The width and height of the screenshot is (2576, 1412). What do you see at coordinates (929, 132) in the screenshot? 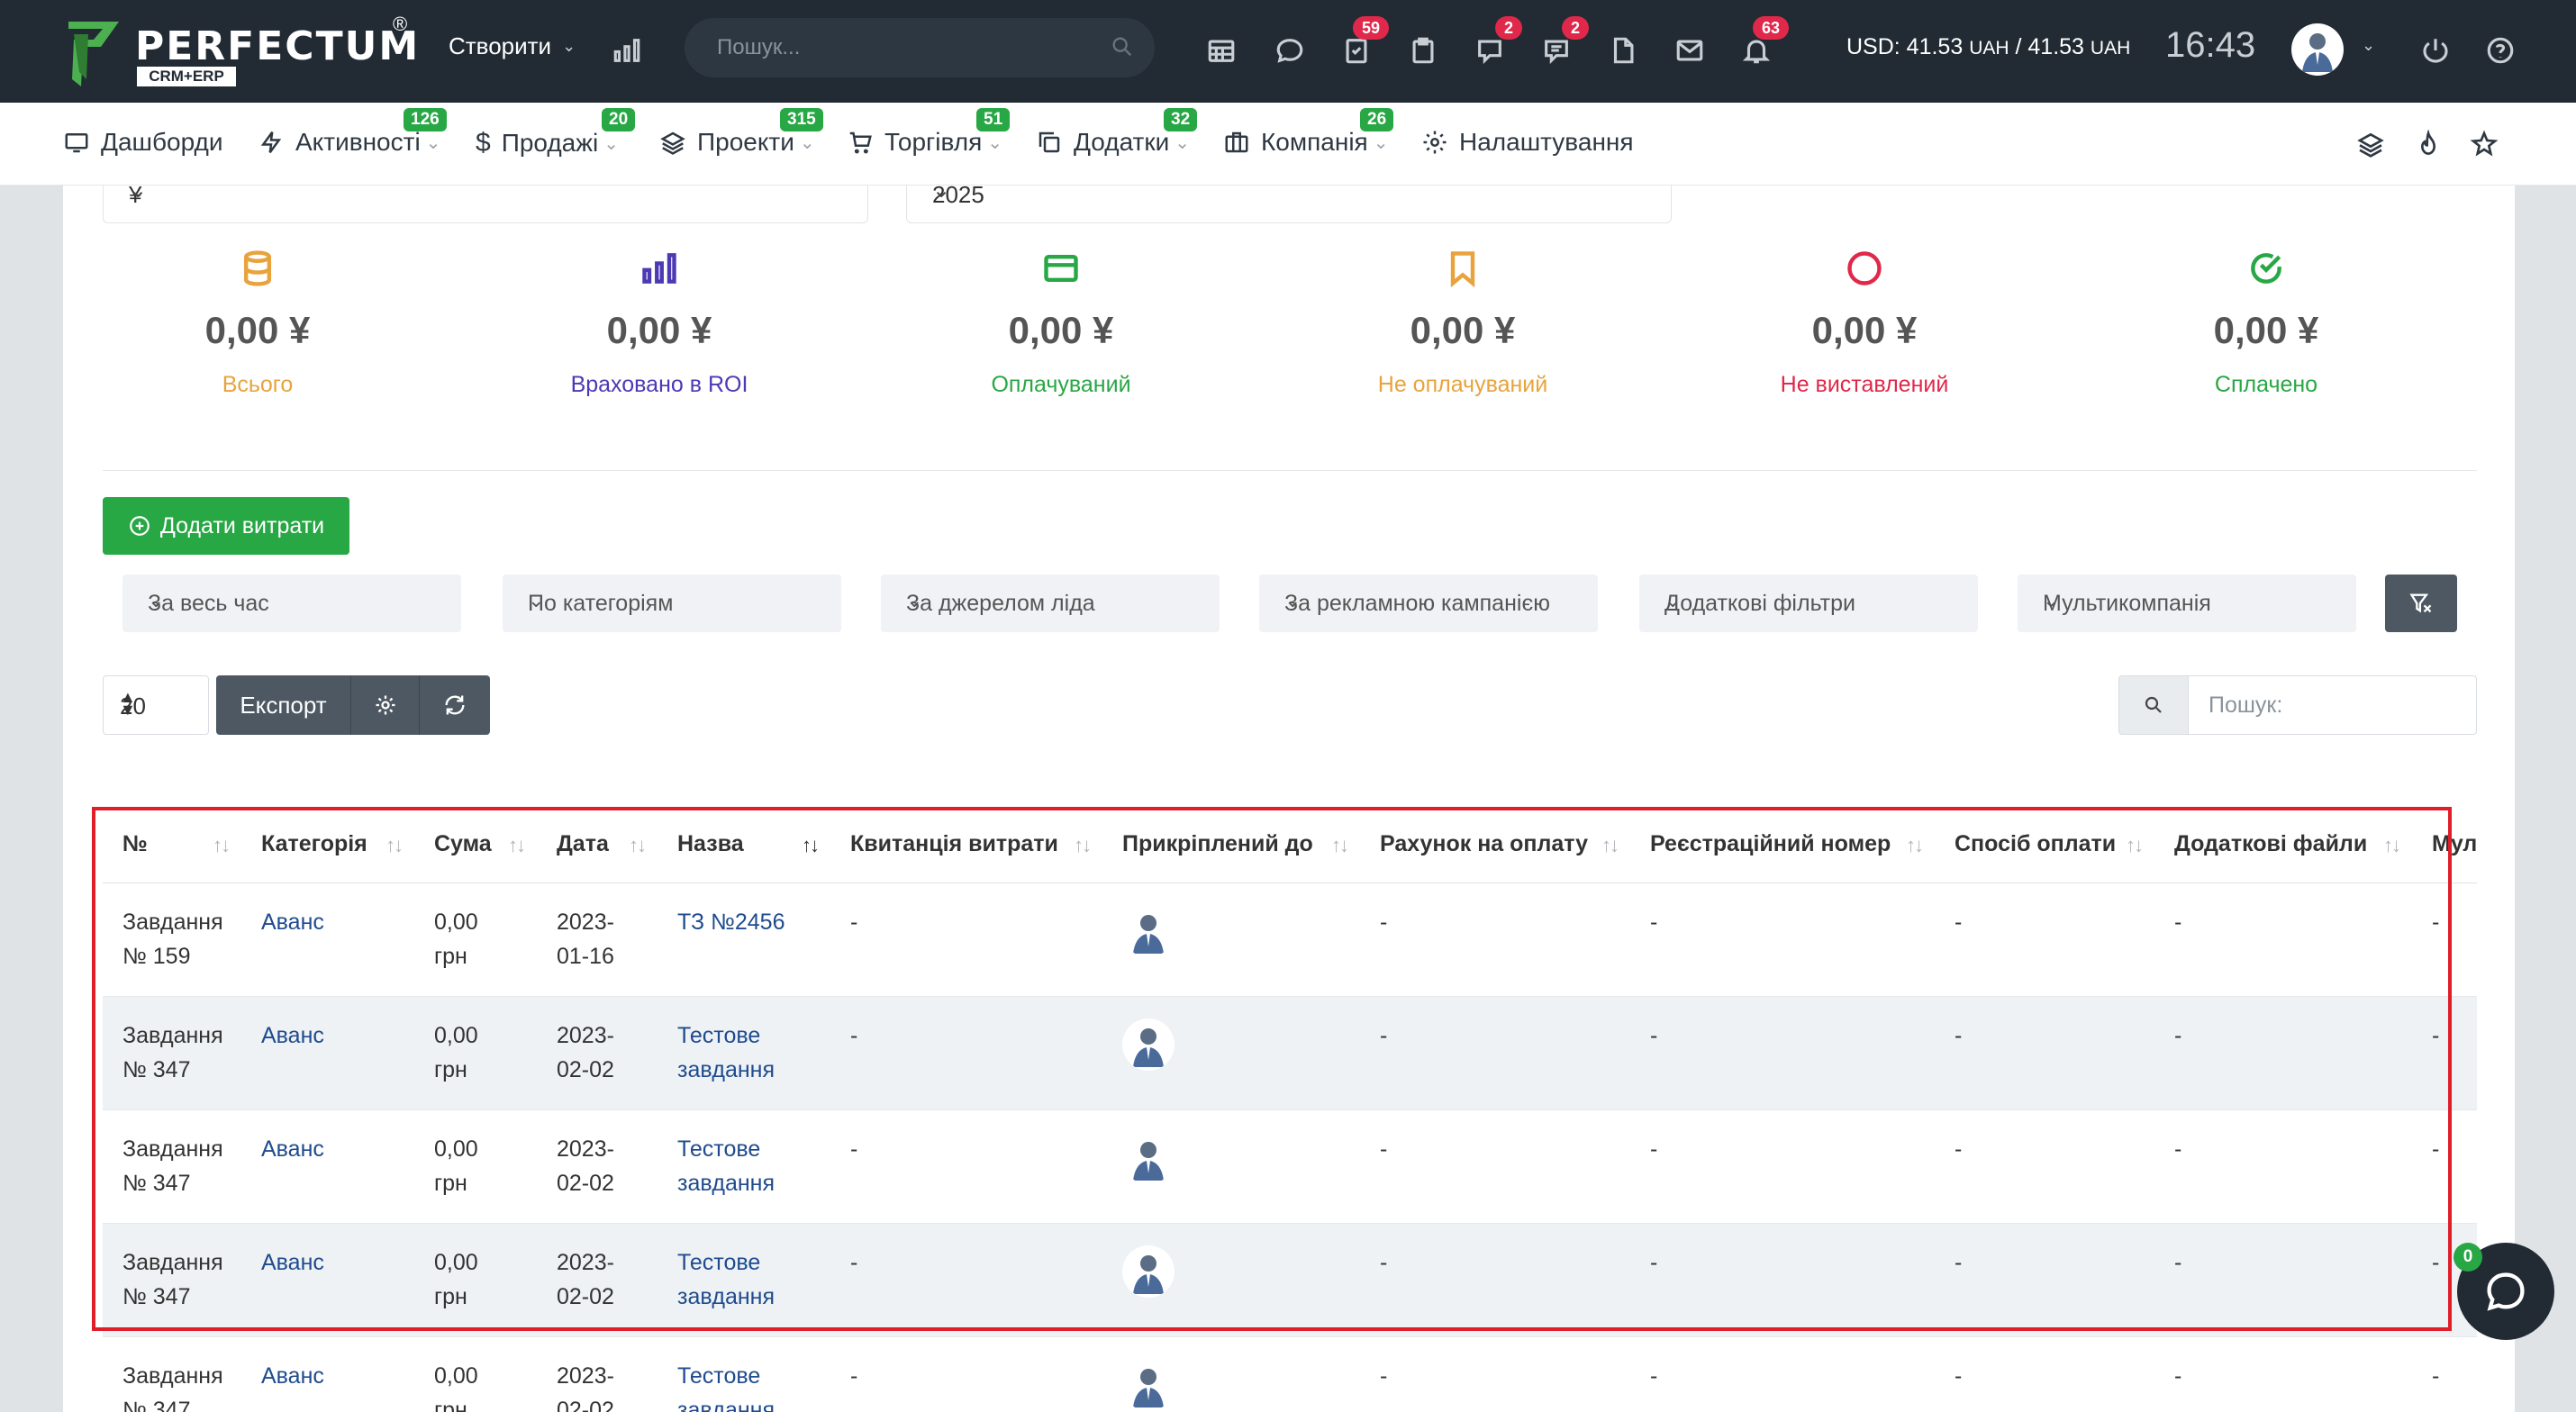
I see `nav-trade: Торгівля ⌄ 51` at bounding box center [929, 132].